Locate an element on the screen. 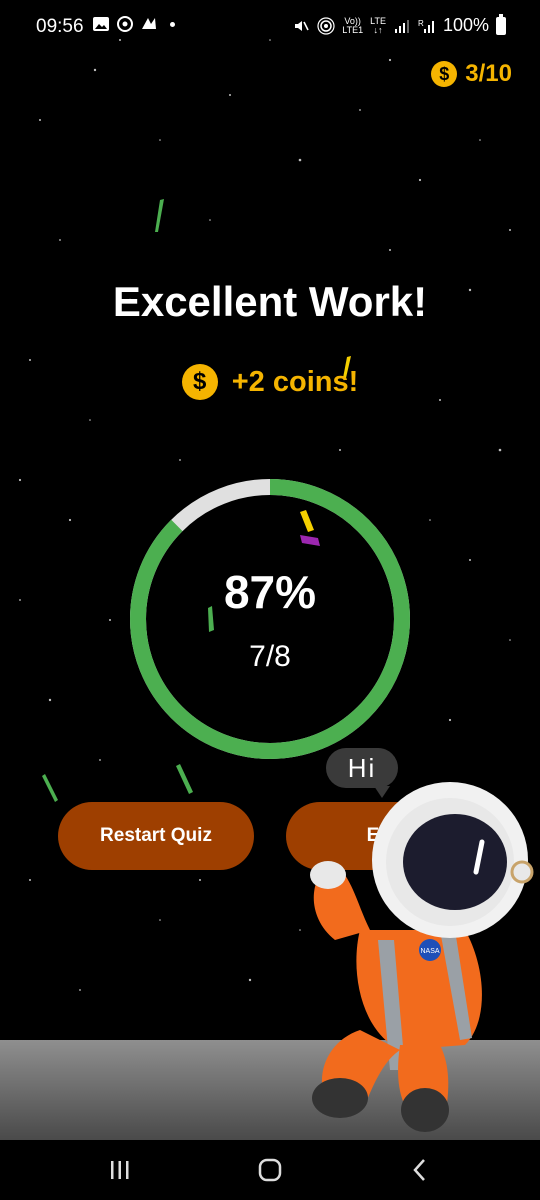 Image resolution: width=540 pixels, height=1200 pixels. restart-quiz-button: Restart Quiz is located at coordinates (156, 836).